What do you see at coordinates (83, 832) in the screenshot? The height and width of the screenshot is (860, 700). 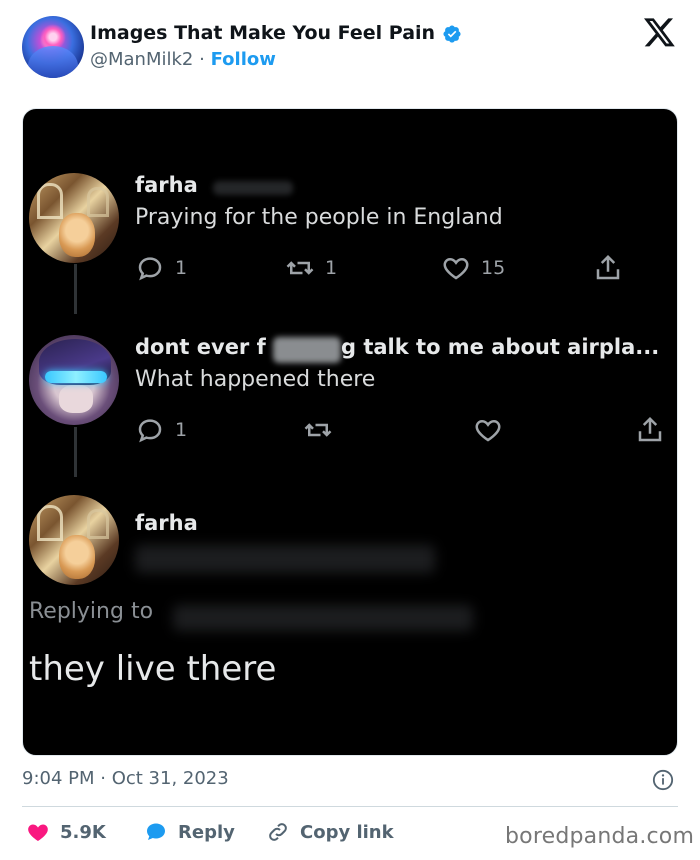 I see `like-count: 5.9K` at bounding box center [83, 832].